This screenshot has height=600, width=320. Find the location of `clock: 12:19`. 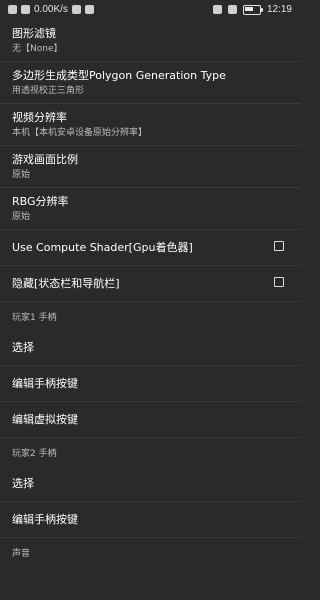

clock: 12:19 is located at coordinates (279, 9).